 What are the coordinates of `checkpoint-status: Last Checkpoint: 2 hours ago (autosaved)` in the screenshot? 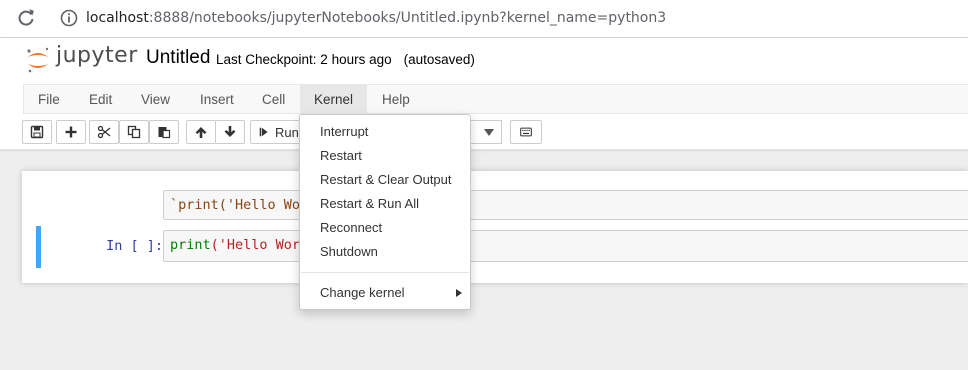 It's located at (345, 59).